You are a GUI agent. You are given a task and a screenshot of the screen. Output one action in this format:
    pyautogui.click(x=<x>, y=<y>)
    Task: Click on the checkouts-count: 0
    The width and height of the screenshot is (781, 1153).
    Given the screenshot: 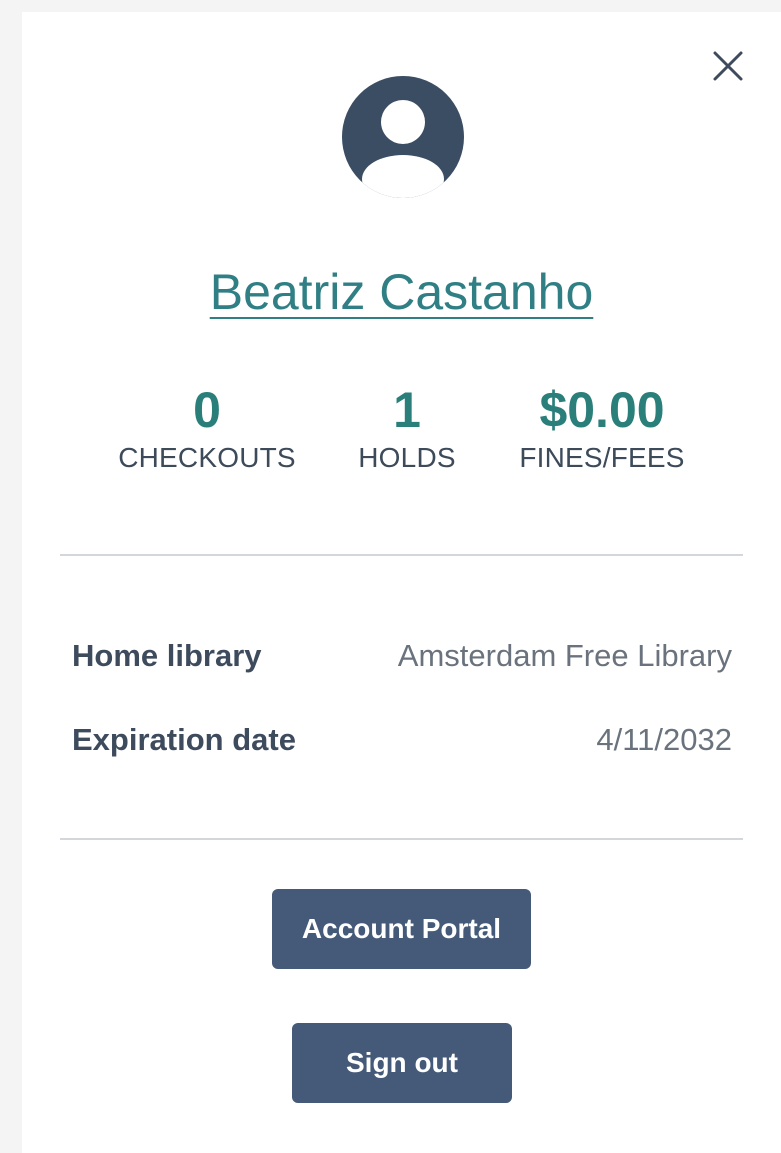 What is the action you would take?
    pyautogui.click(x=207, y=410)
    